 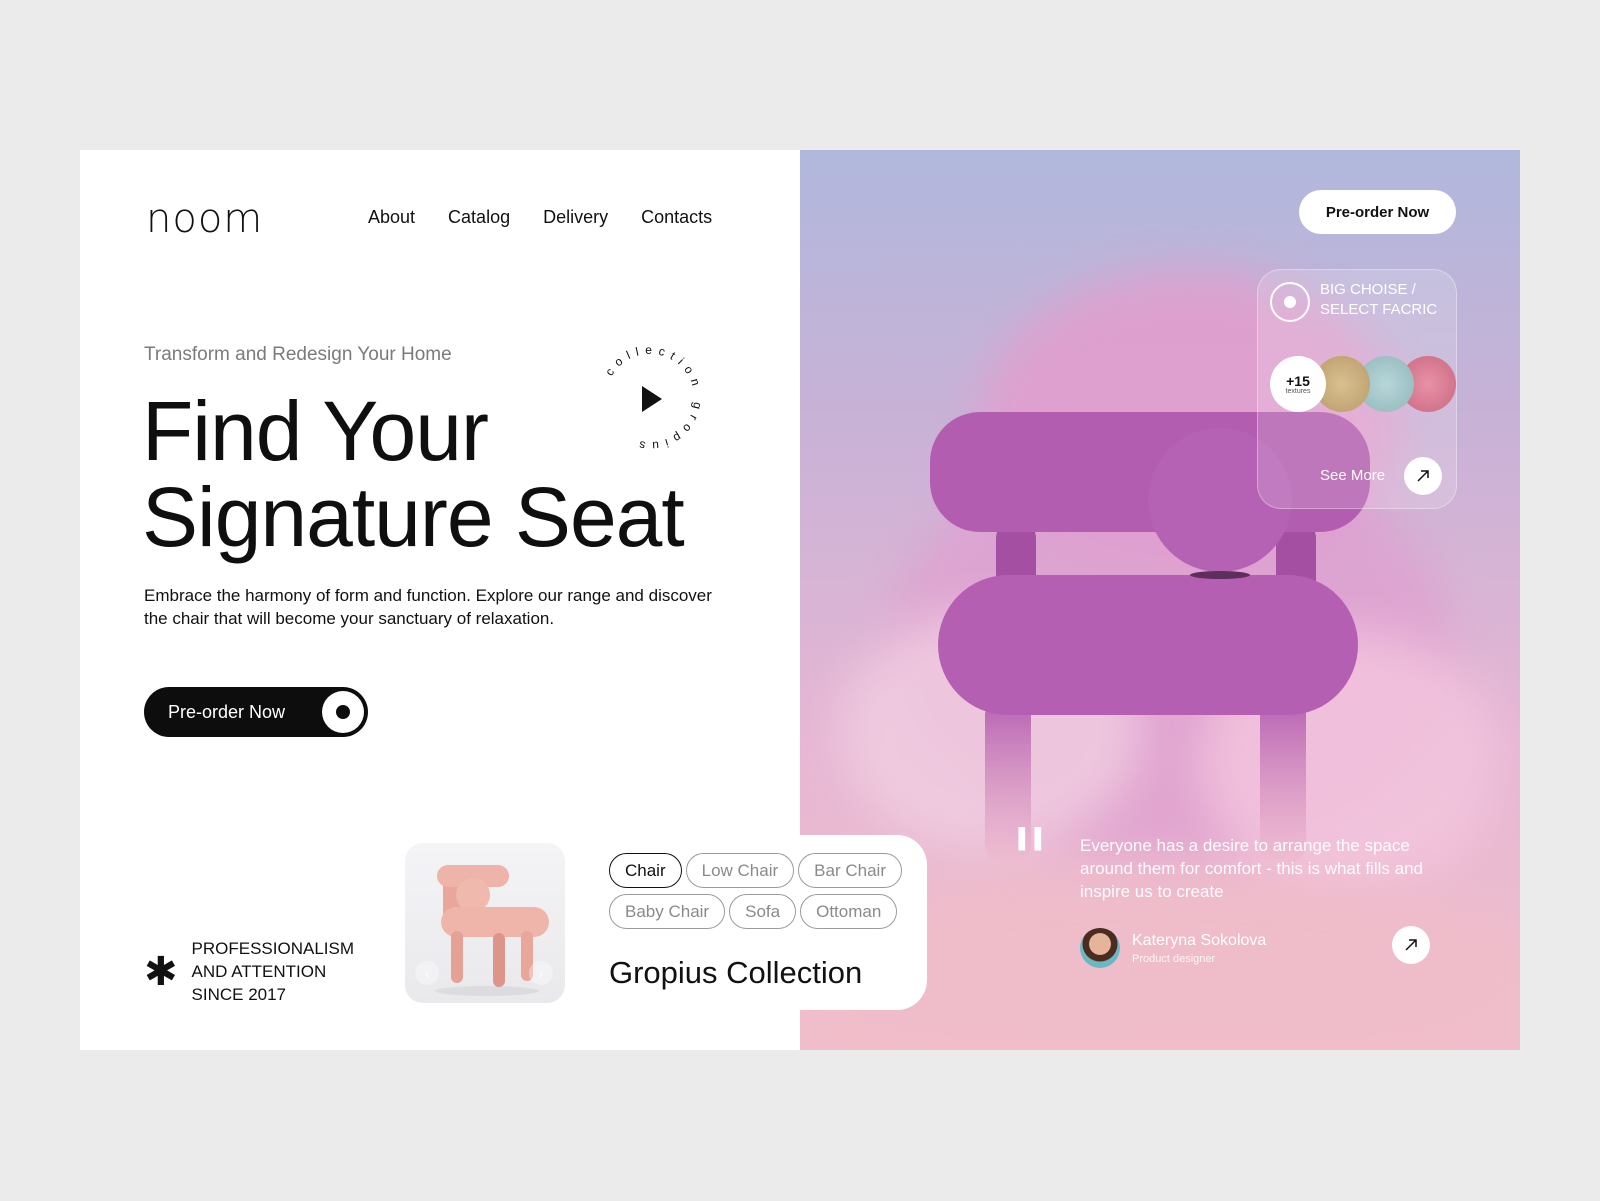 What do you see at coordinates (667, 911) in the screenshot?
I see `tag-baby-chair: Baby Chair` at bounding box center [667, 911].